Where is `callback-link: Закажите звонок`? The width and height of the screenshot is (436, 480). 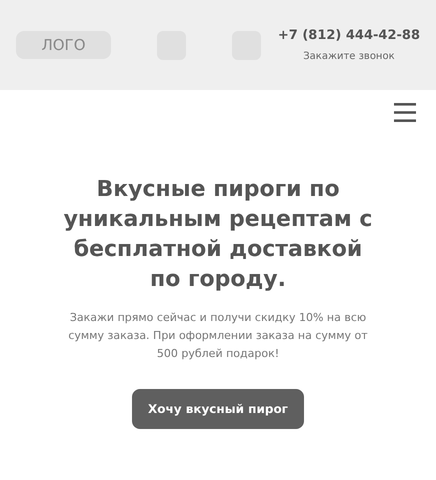 callback-link: Закажите звонок is located at coordinates (349, 56).